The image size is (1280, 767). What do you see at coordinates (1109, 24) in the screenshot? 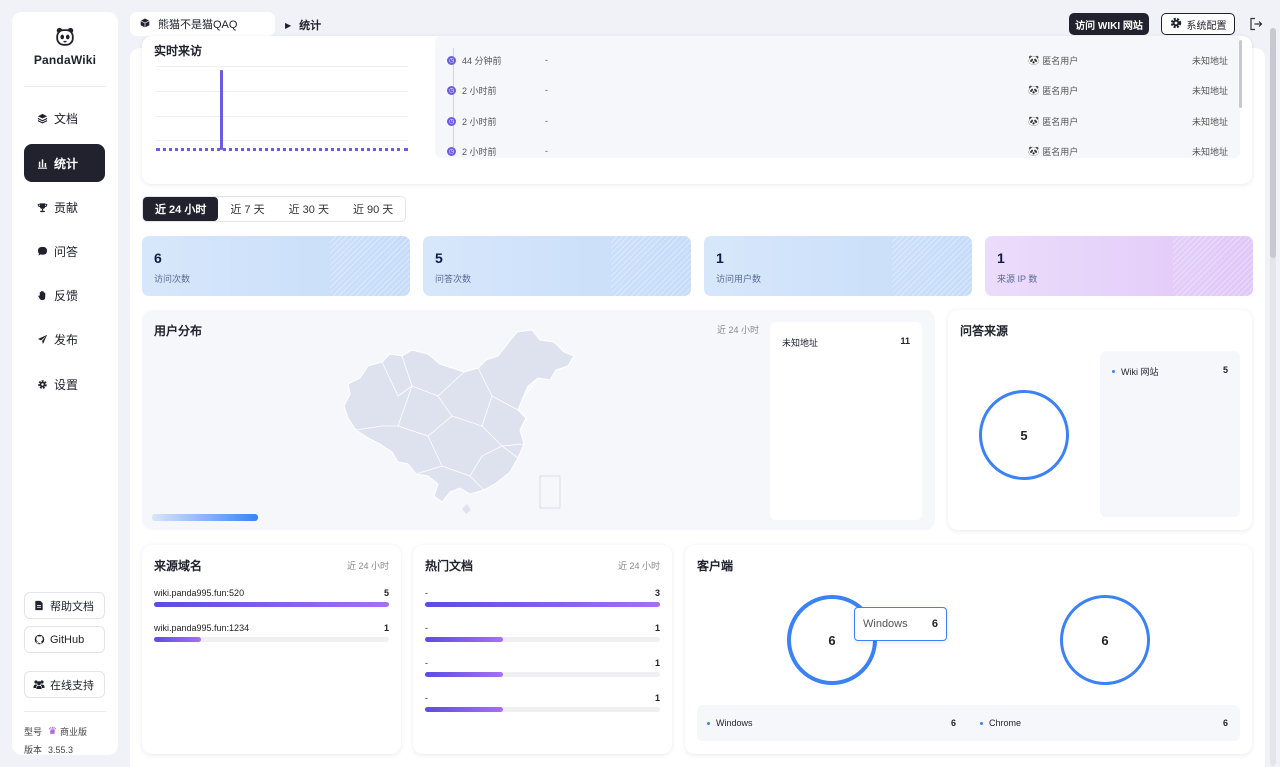
I see `visit-wiki-button: 访问 WIKI 网站` at bounding box center [1109, 24].